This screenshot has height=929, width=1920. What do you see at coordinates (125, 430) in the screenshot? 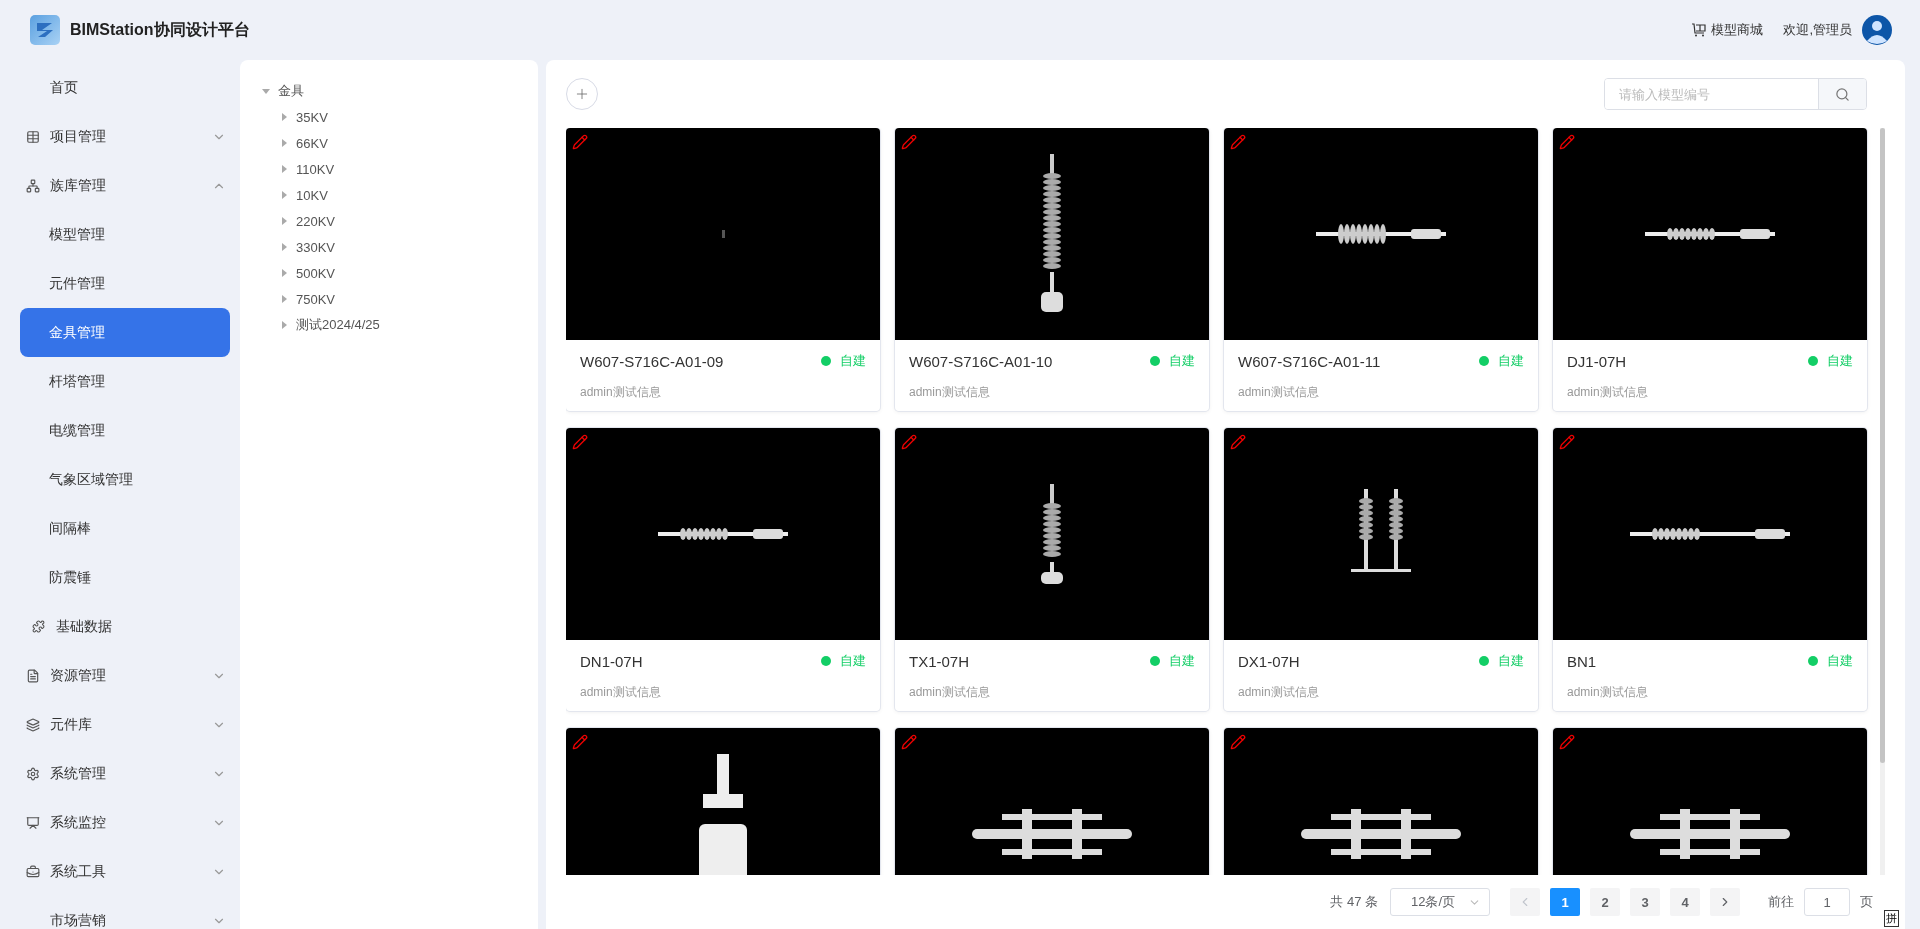
I see `submenu-item: 电缆管理` at bounding box center [125, 430].